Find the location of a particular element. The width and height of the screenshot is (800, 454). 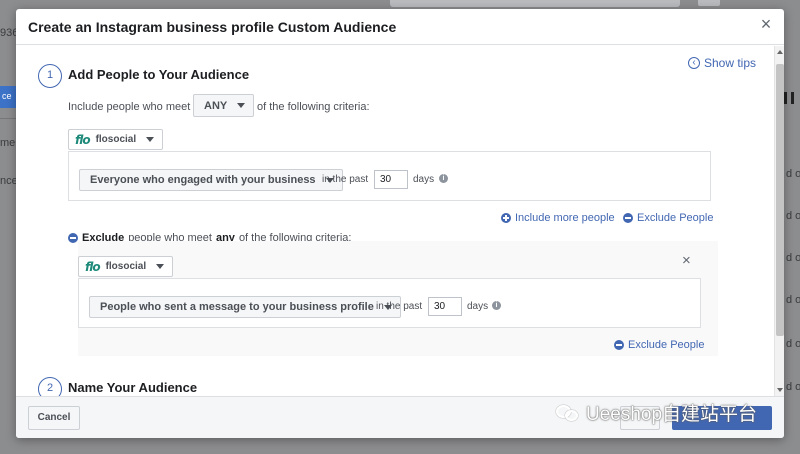

scroll-down-icon is located at coordinates (780, 390).